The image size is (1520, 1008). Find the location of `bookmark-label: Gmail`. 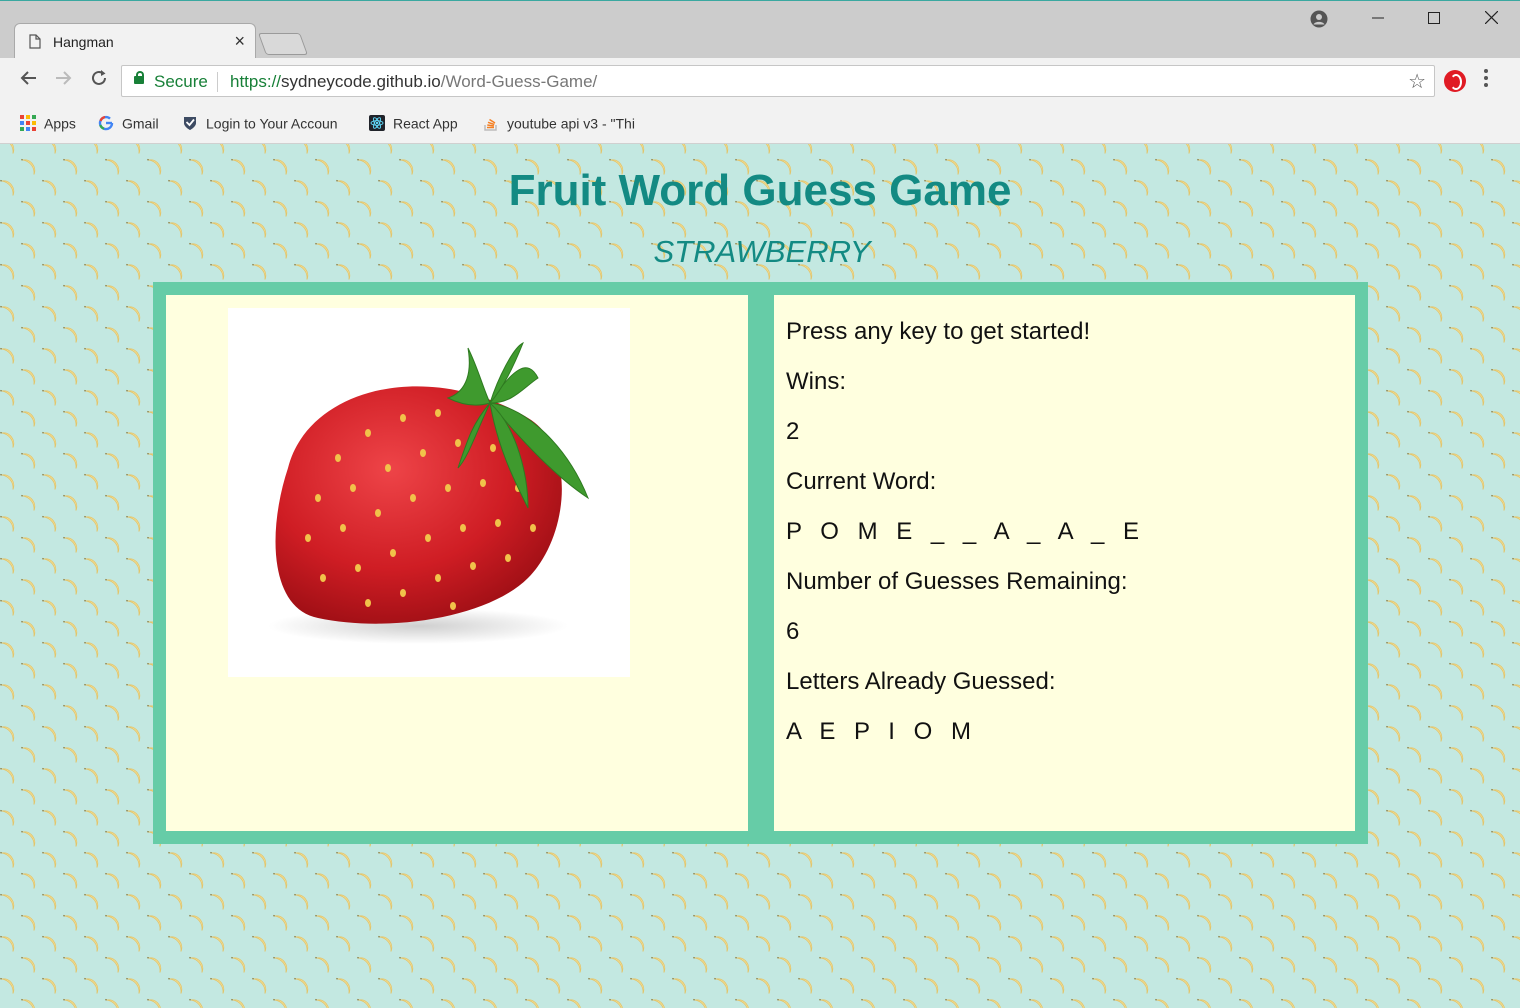

bookmark-label: Gmail is located at coordinates (140, 123).